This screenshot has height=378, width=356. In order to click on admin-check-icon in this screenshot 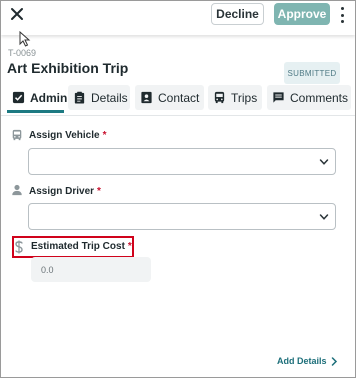, I will do `click(18, 97)`.